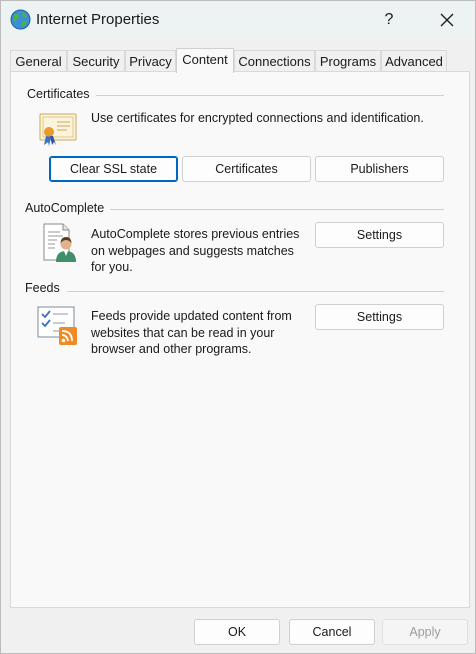 The width and height of the screenshot is (476, 654). I want to click on close-button, so click(447, 20).